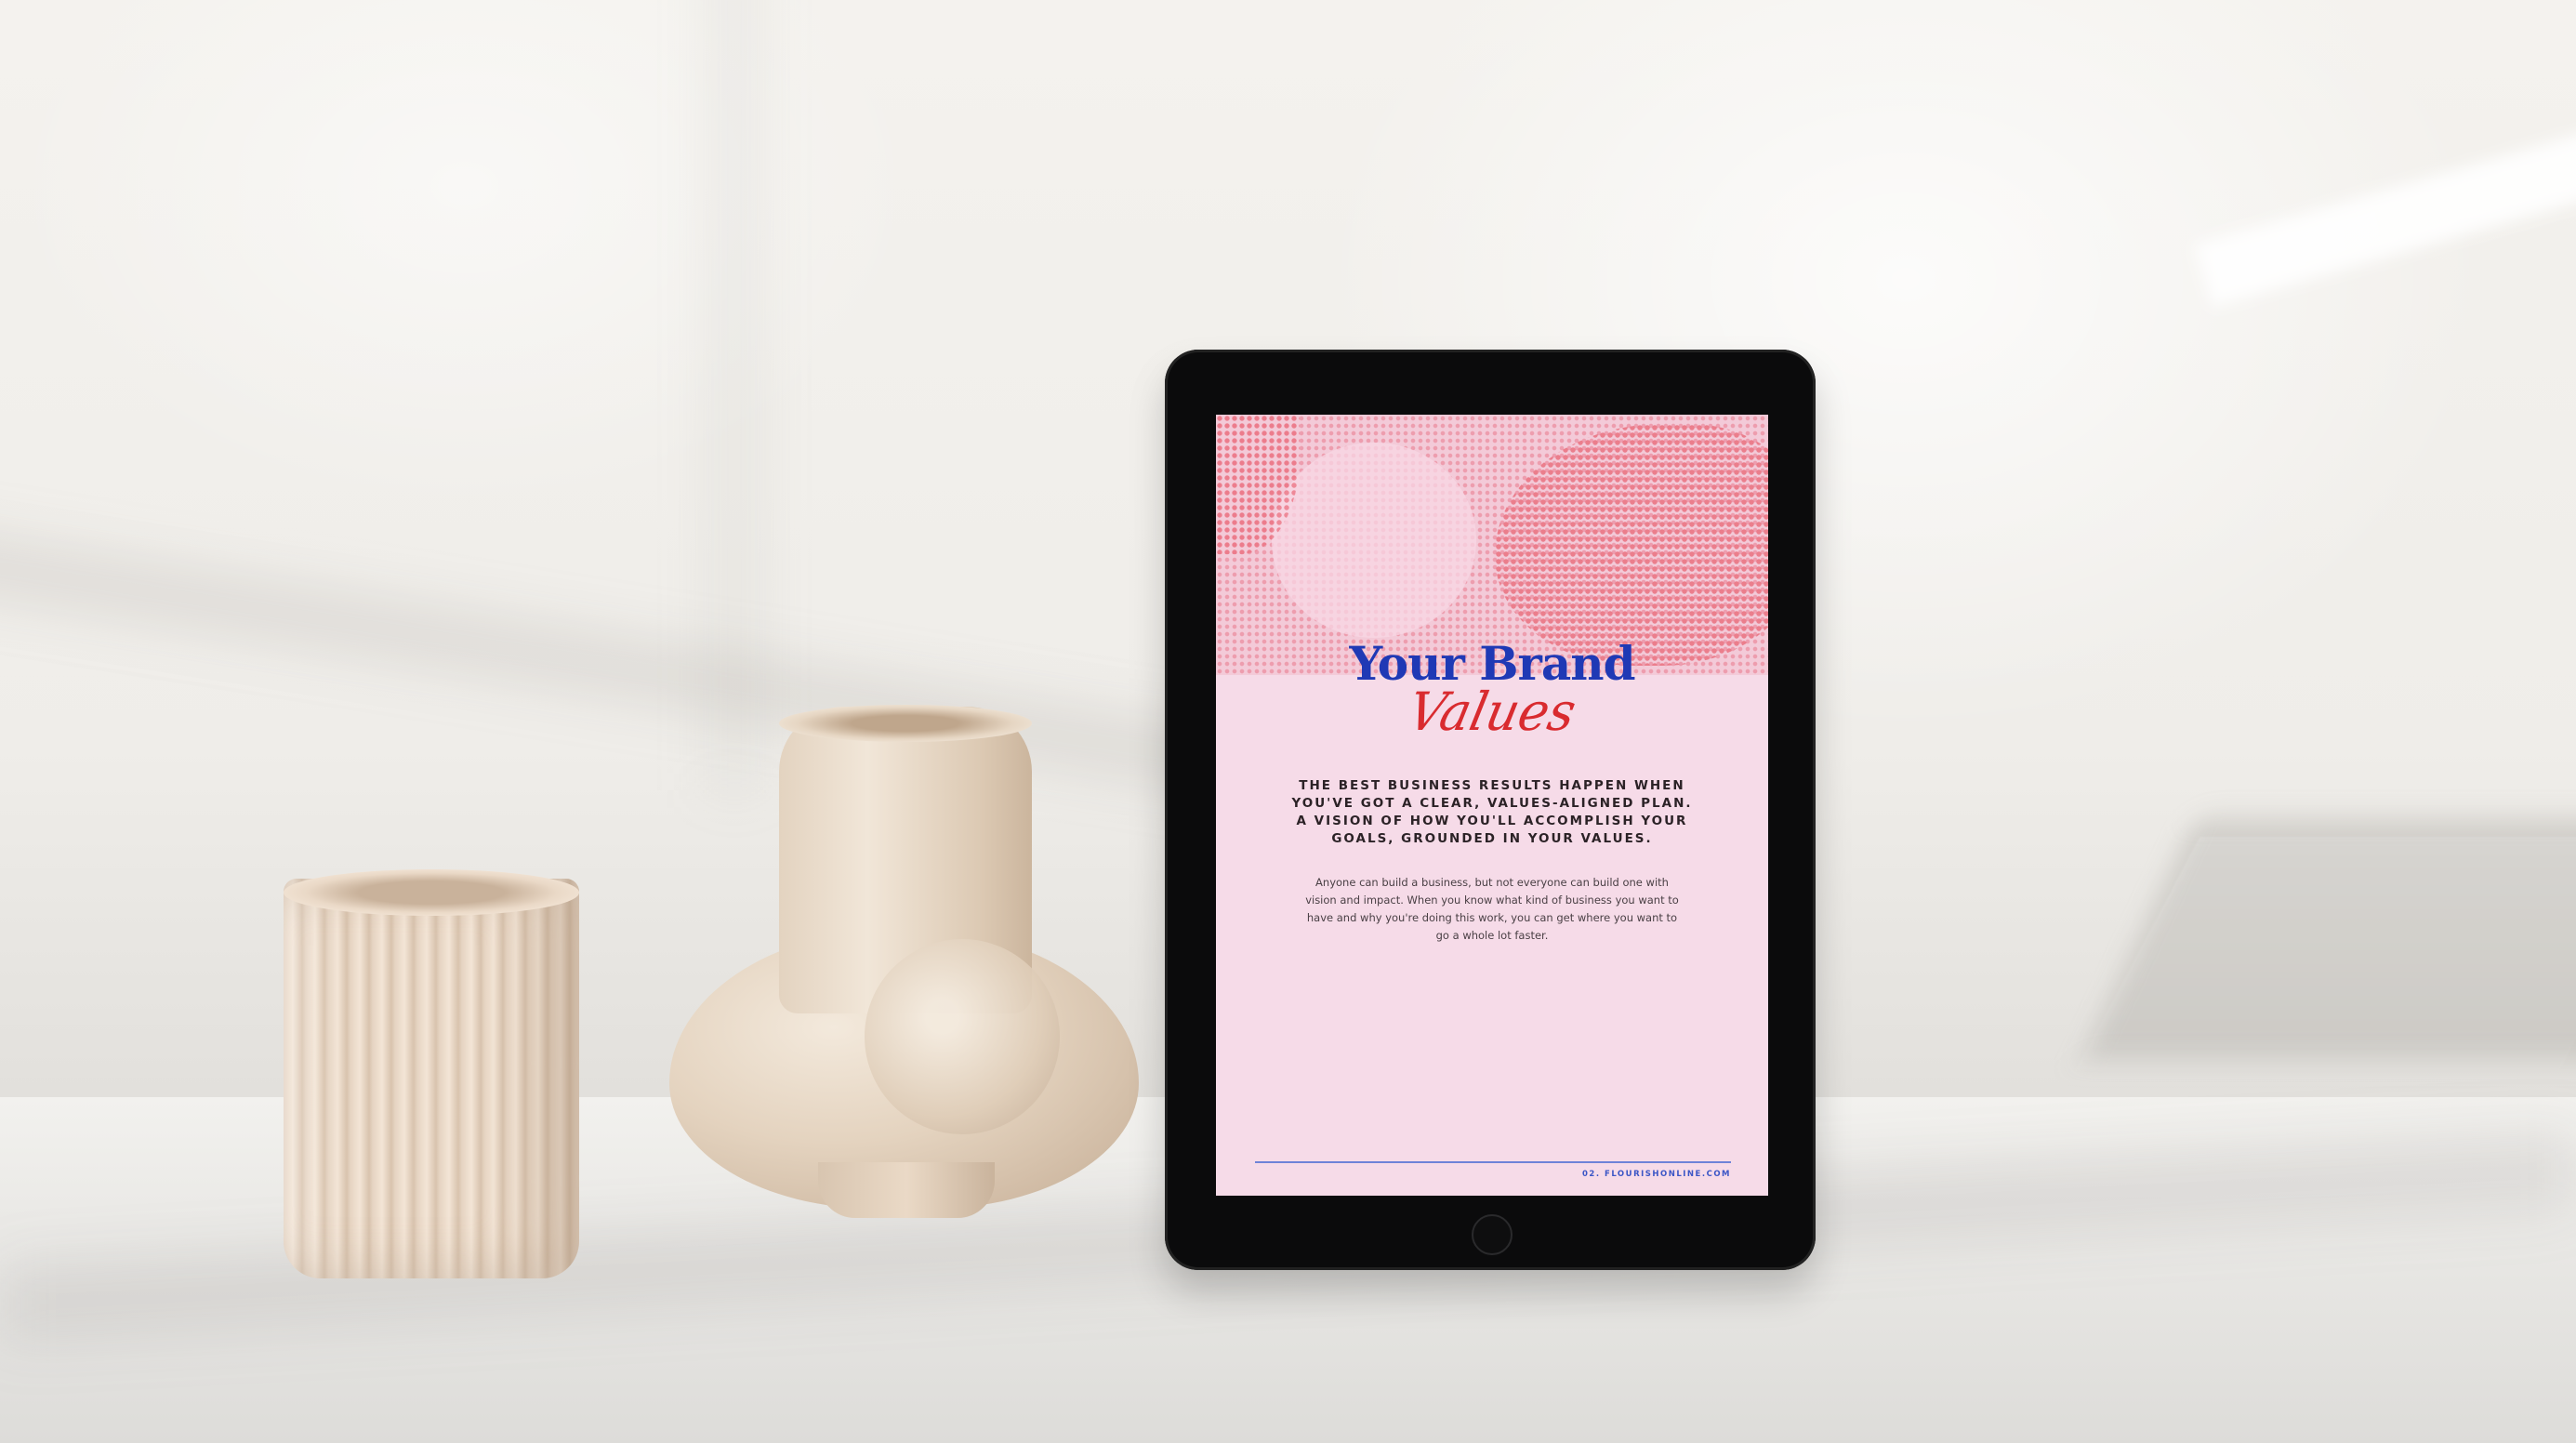 The height and width of the screenshot is (1443, 2576). Describe the element at coordinates (1374, 540) in the screenshot. I see `halftone-highlight` at that location.